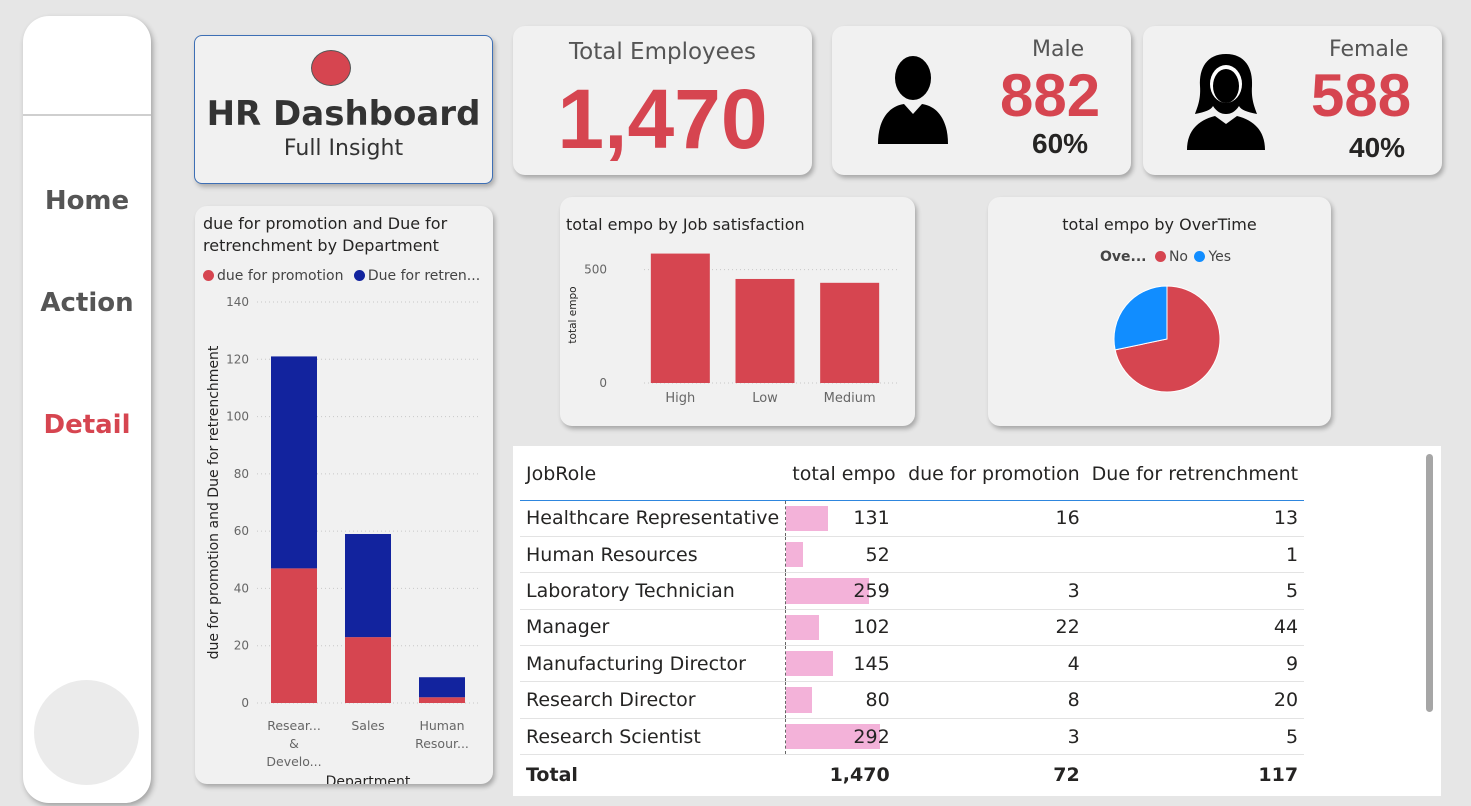 The width and height of the screenshot is (1471, 806). I want to click on cell-jobrole: Manufacturing Director, so click(653, 664).